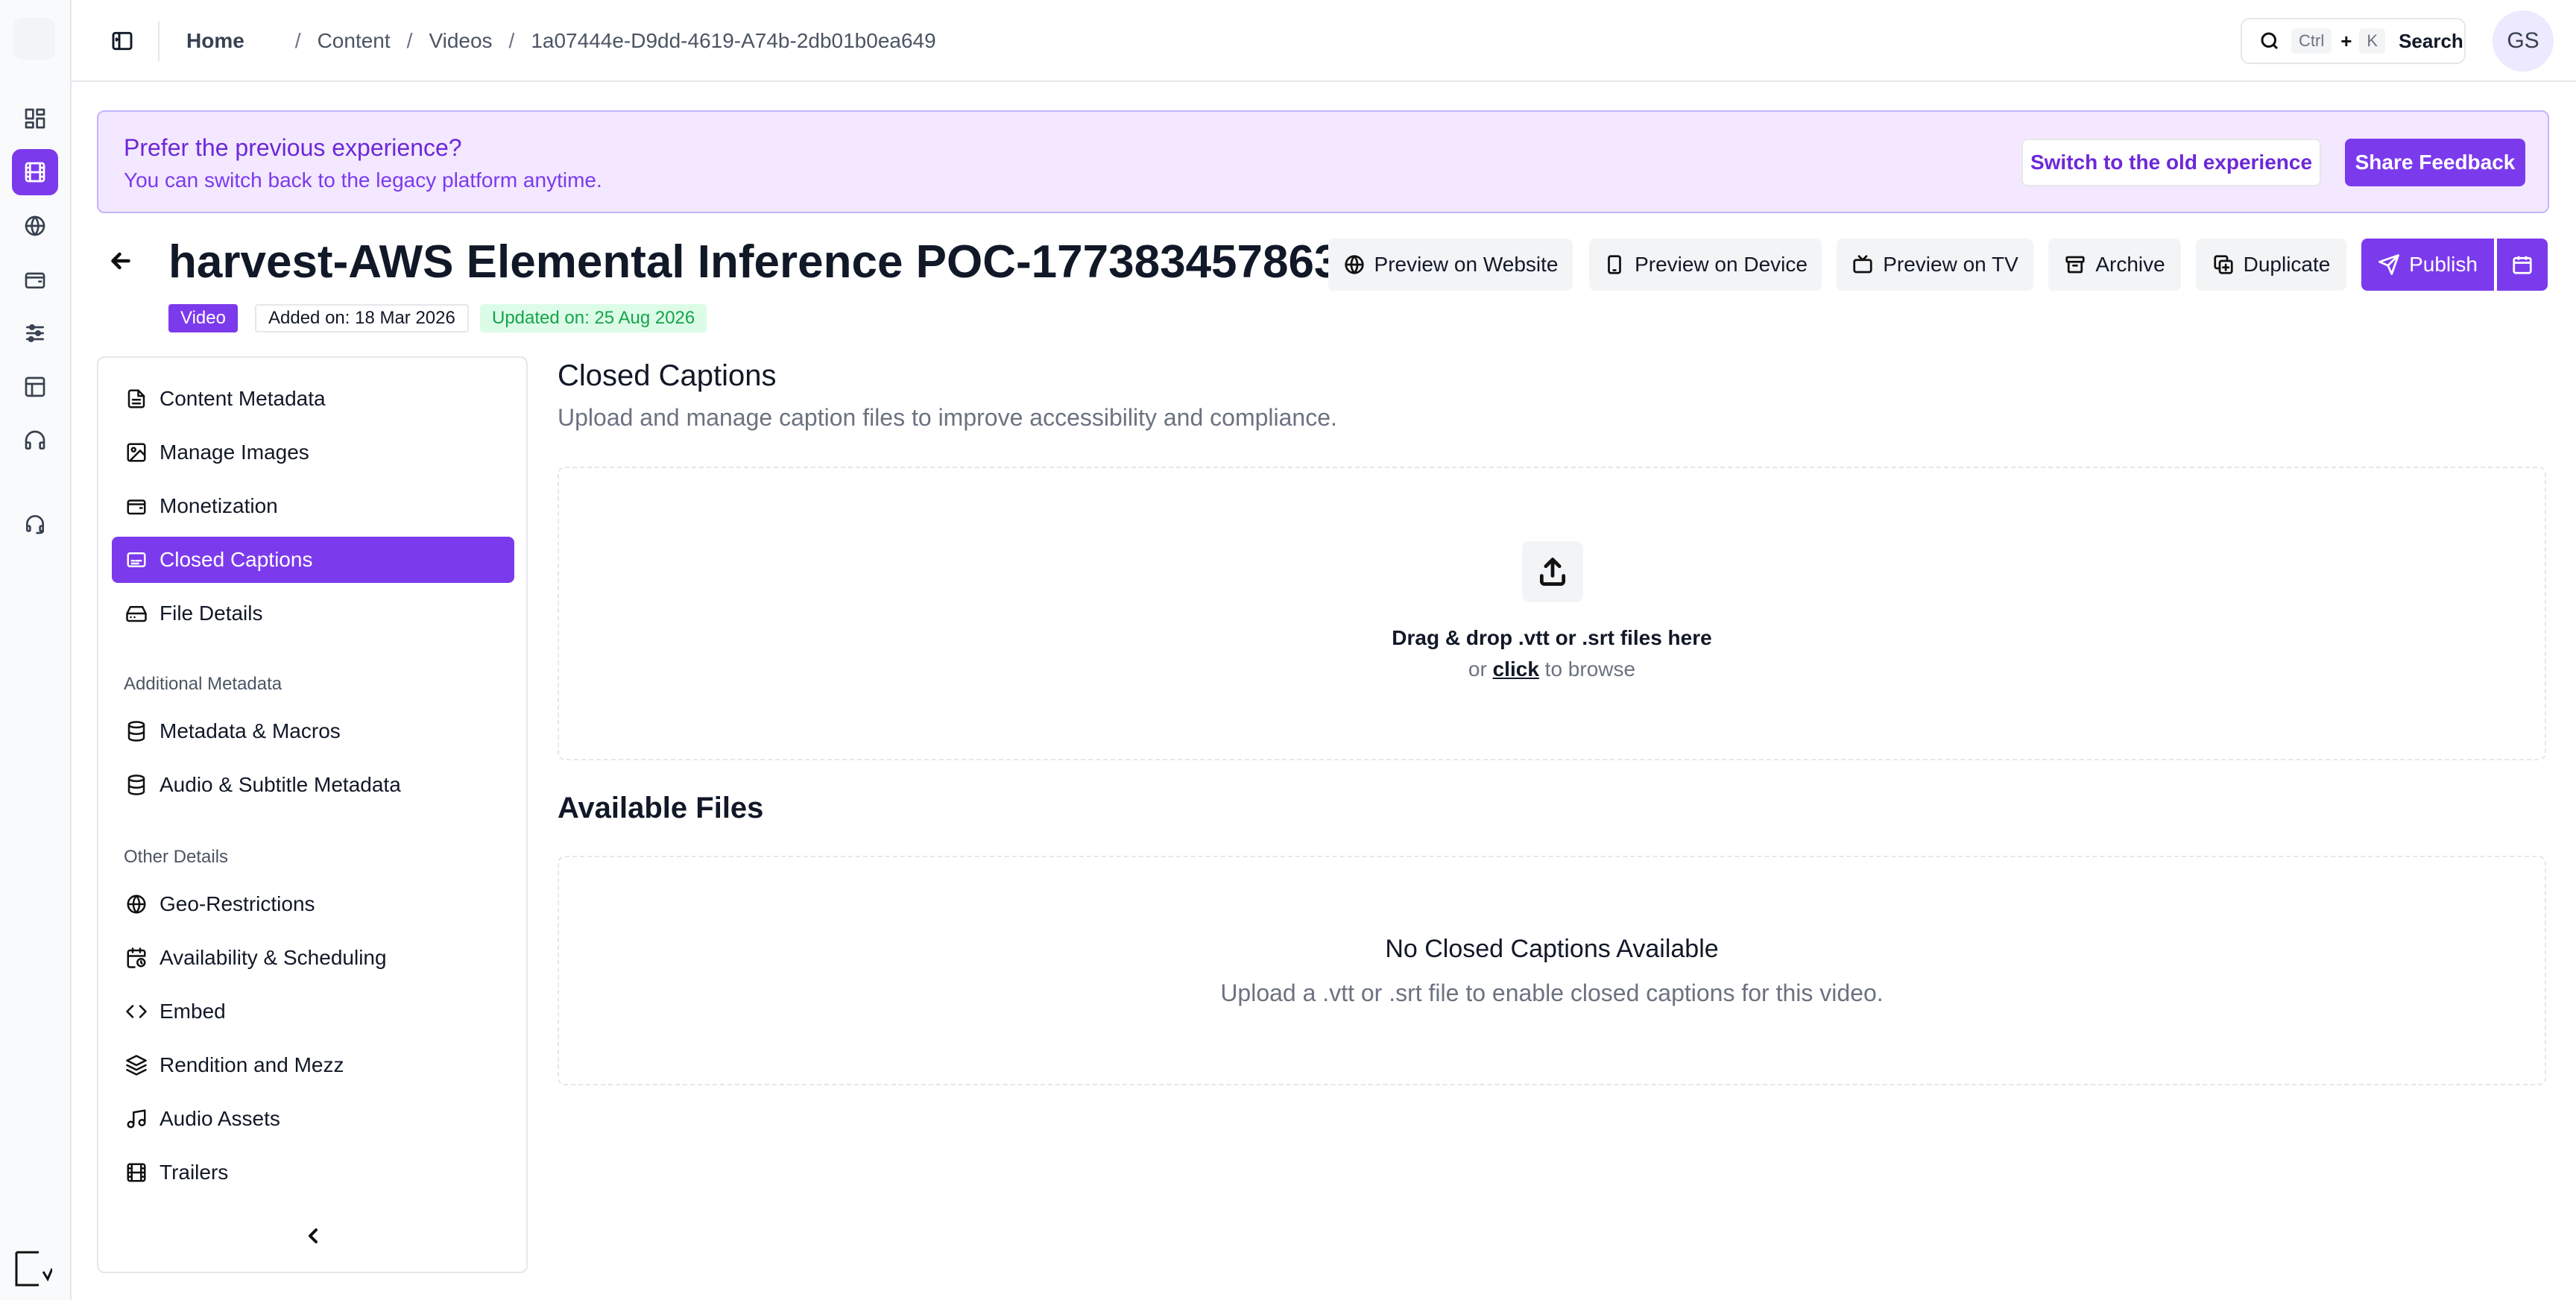  I want to click on calendar-icon, so click(2522, 265).